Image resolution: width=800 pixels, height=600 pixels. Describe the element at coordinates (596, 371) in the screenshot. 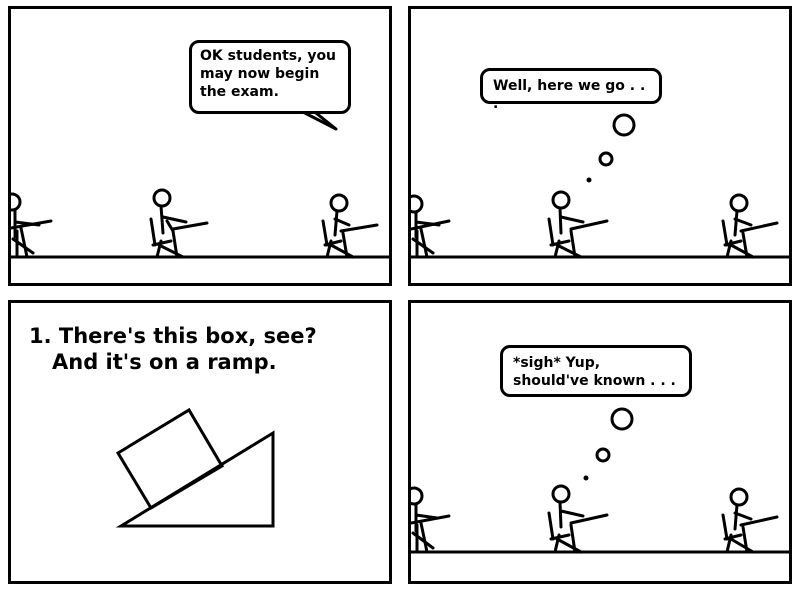

I see `thought-bubble: *sigh* Yup, should've known . . .` at that location.